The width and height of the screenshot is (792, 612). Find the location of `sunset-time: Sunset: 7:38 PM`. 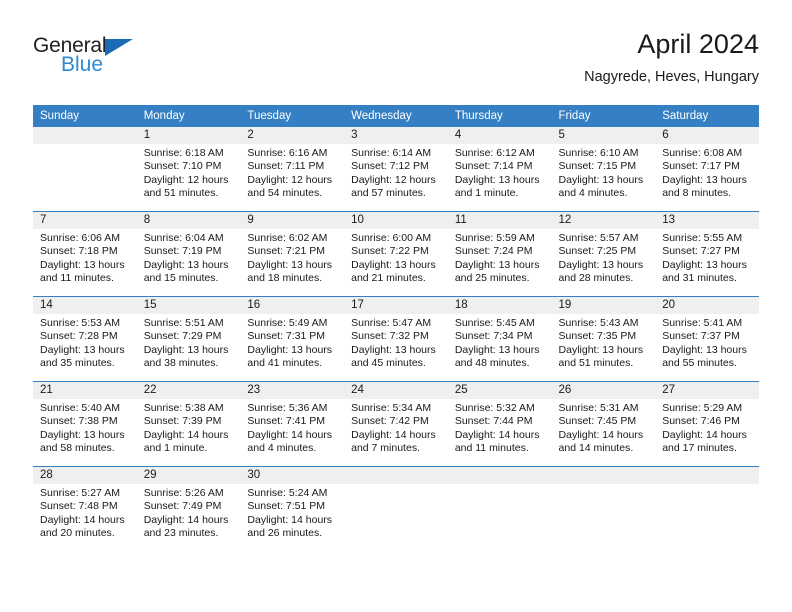

sunset-time: Sunset: 7:38 PM is located at coordinates (79, 421).